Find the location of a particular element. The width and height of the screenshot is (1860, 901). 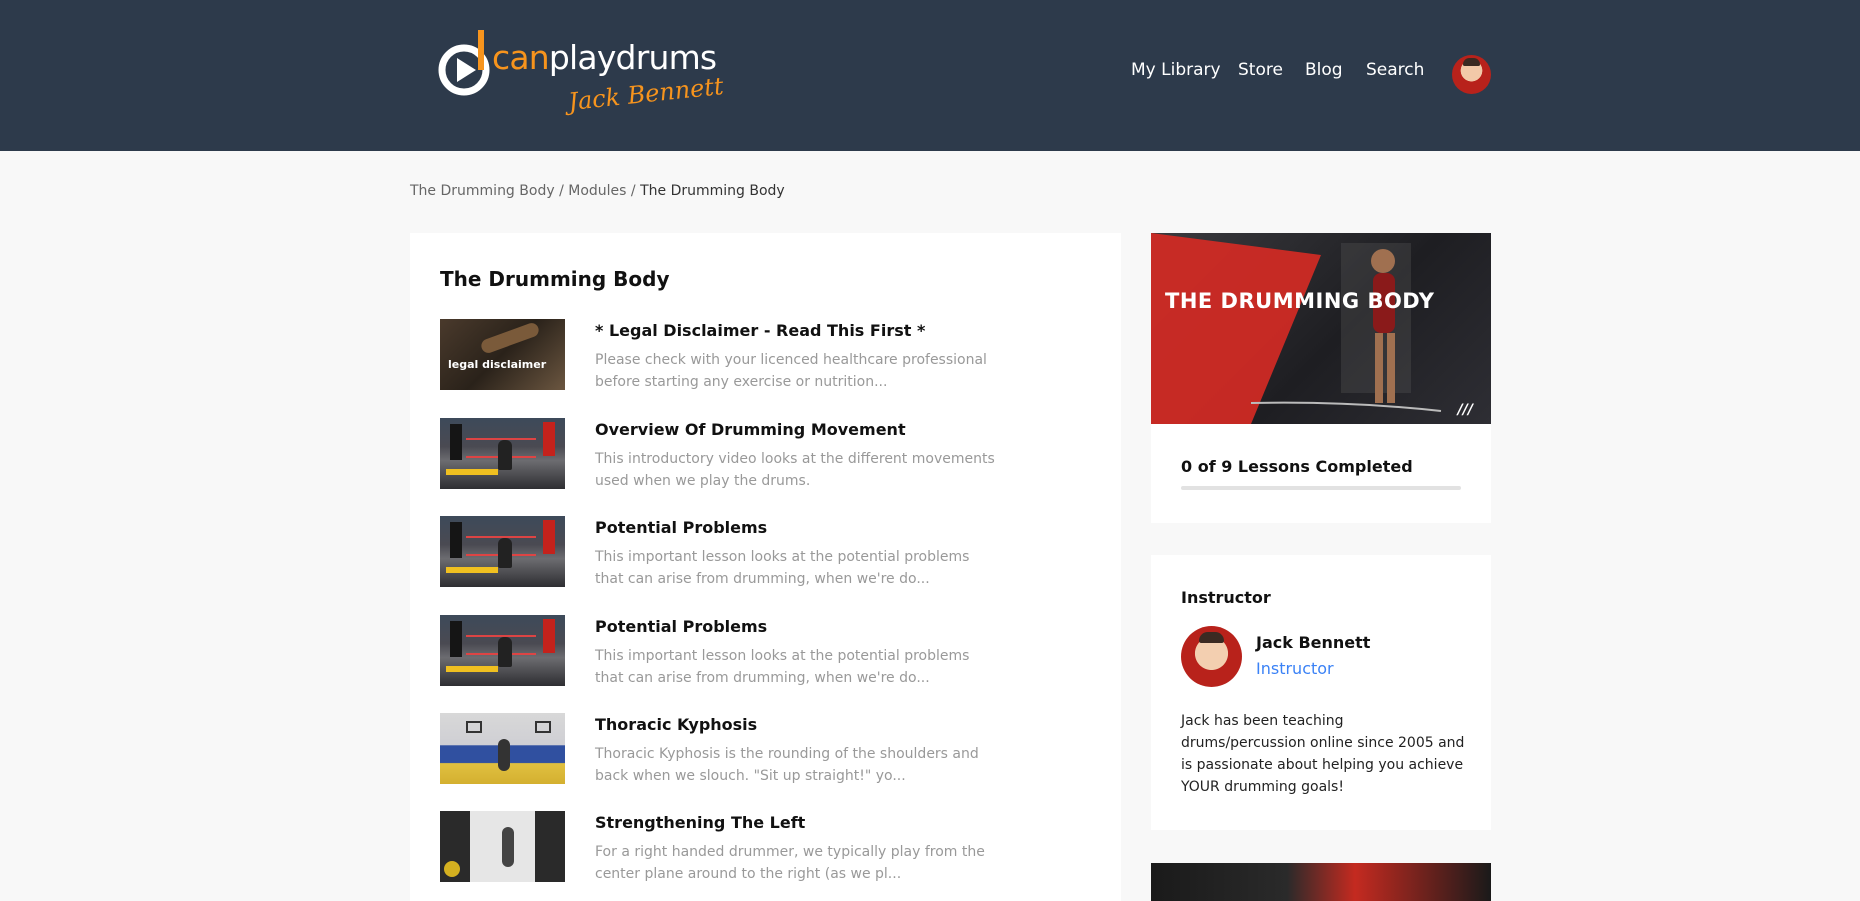

promo-card-image is located at coordinates (1321, 882).